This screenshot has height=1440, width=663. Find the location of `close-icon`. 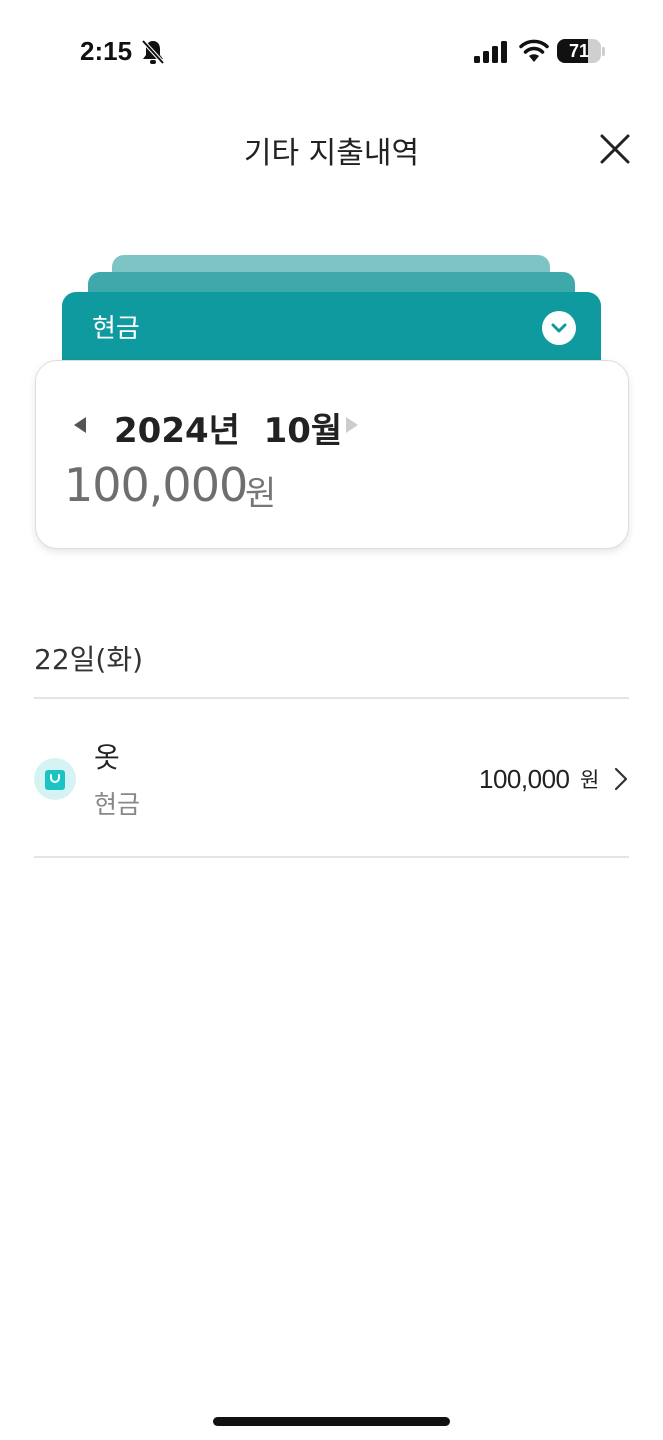

close-icon is located at coordinates (615, 149).